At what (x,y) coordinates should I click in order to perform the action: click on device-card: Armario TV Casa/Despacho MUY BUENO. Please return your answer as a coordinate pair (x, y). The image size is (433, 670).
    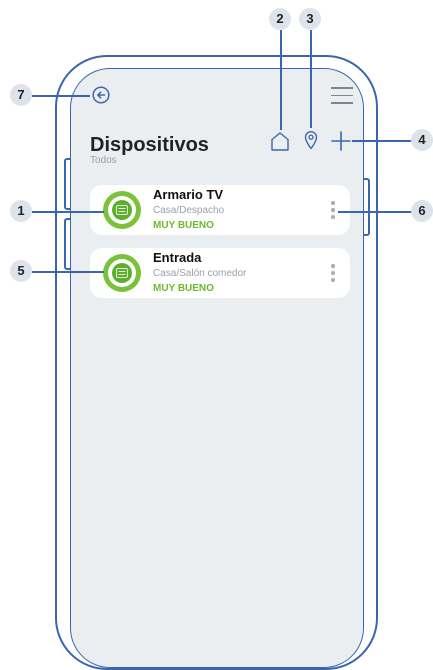
    Looking at the image, I should click on (220, 210).